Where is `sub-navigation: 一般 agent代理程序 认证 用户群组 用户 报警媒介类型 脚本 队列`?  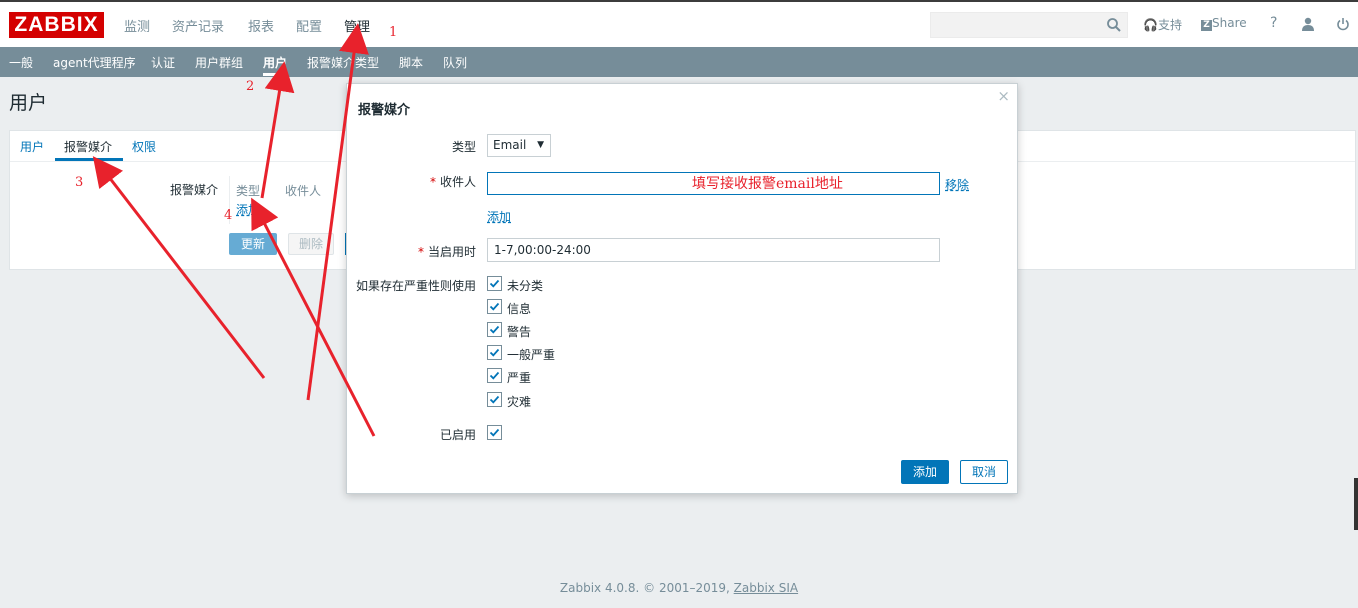
sub-navigation: 一般 agent代理程序 认证 用户群组 用户 报警媒介类型 脚本 队列 is located at coordinates (679, 62).